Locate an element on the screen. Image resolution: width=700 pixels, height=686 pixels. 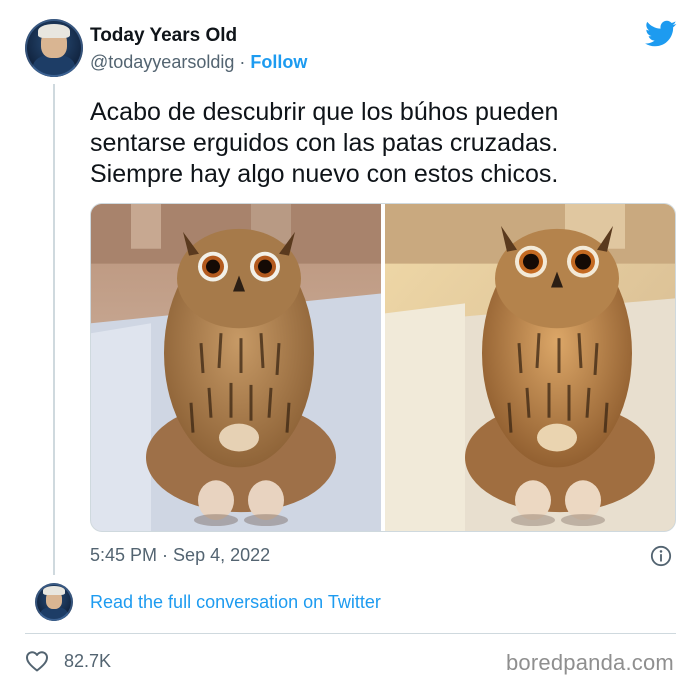
read-full-conversation-link: Read the full conversation on Twitter is located at coordinates (235, 602).